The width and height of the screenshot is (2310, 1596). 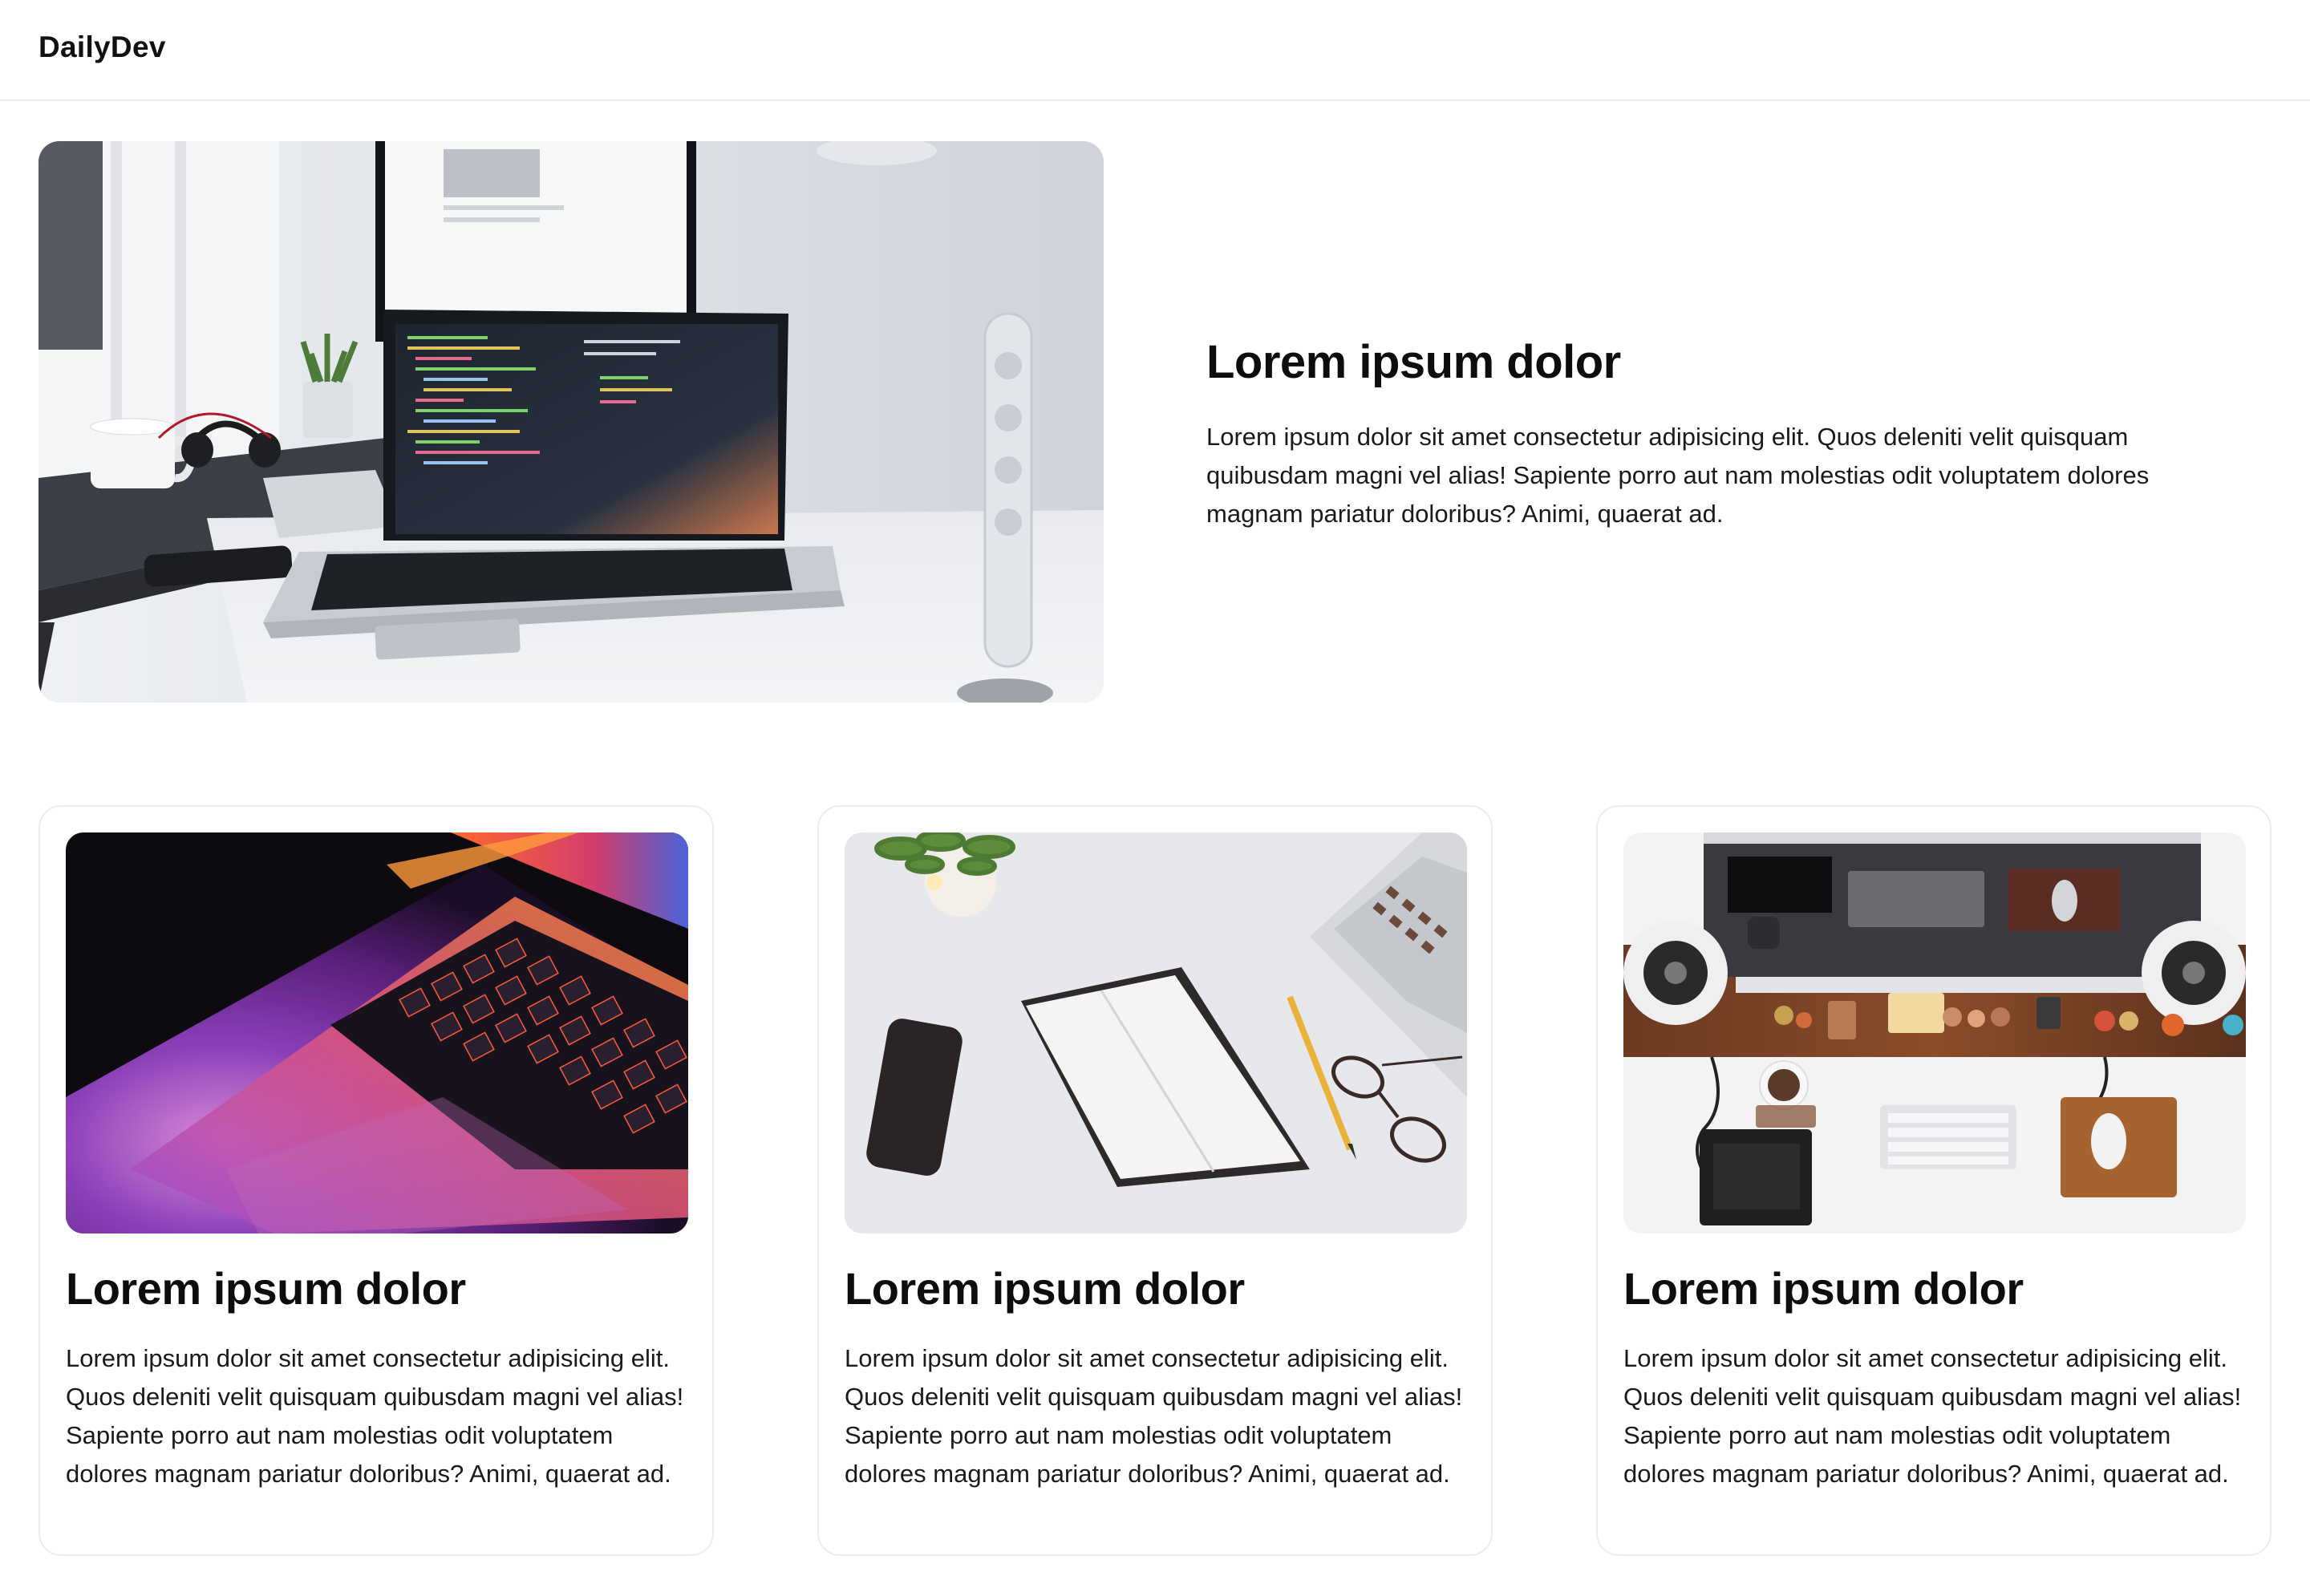 I want to click on brand-logo-link: DailyDev, so click(x=102, y=47).